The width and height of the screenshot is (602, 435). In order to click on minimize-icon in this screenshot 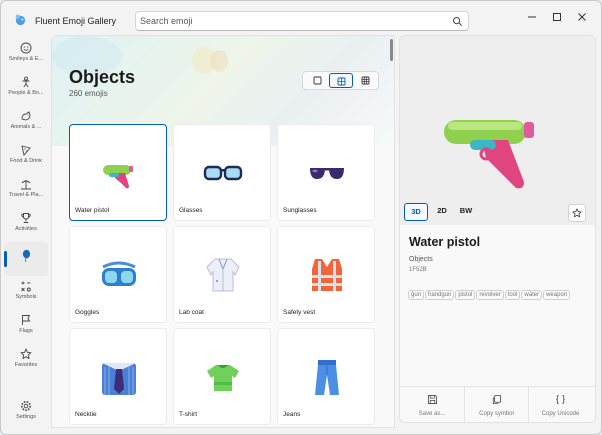, I will do `click(532, 17)`.